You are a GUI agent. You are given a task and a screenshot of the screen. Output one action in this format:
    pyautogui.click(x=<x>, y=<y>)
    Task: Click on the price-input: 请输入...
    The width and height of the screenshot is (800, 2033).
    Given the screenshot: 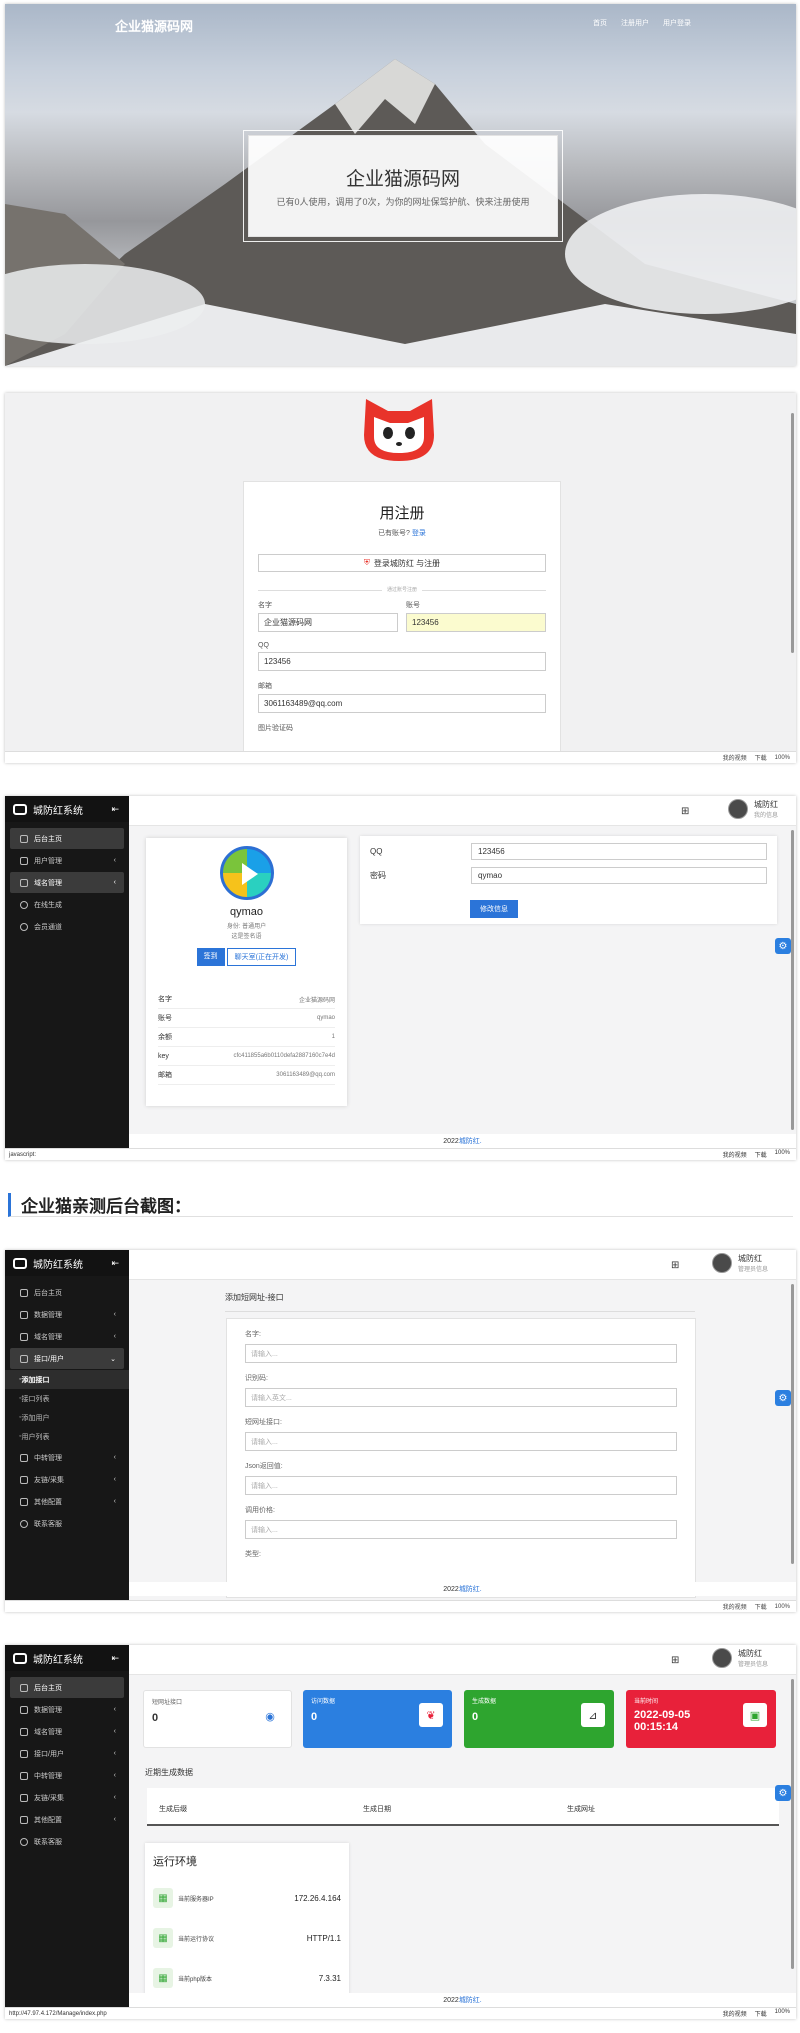 What is the action you would take?
    pyautogui.click(x=461, y=1529)
    